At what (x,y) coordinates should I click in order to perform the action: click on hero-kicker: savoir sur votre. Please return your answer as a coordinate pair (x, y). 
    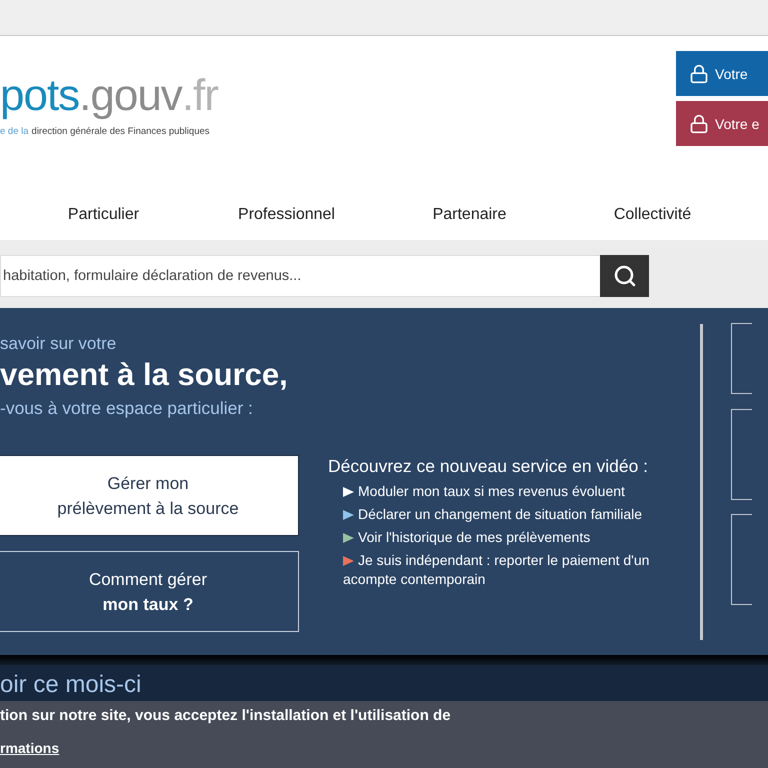
    Looking at the image, I should click on (59, 344).